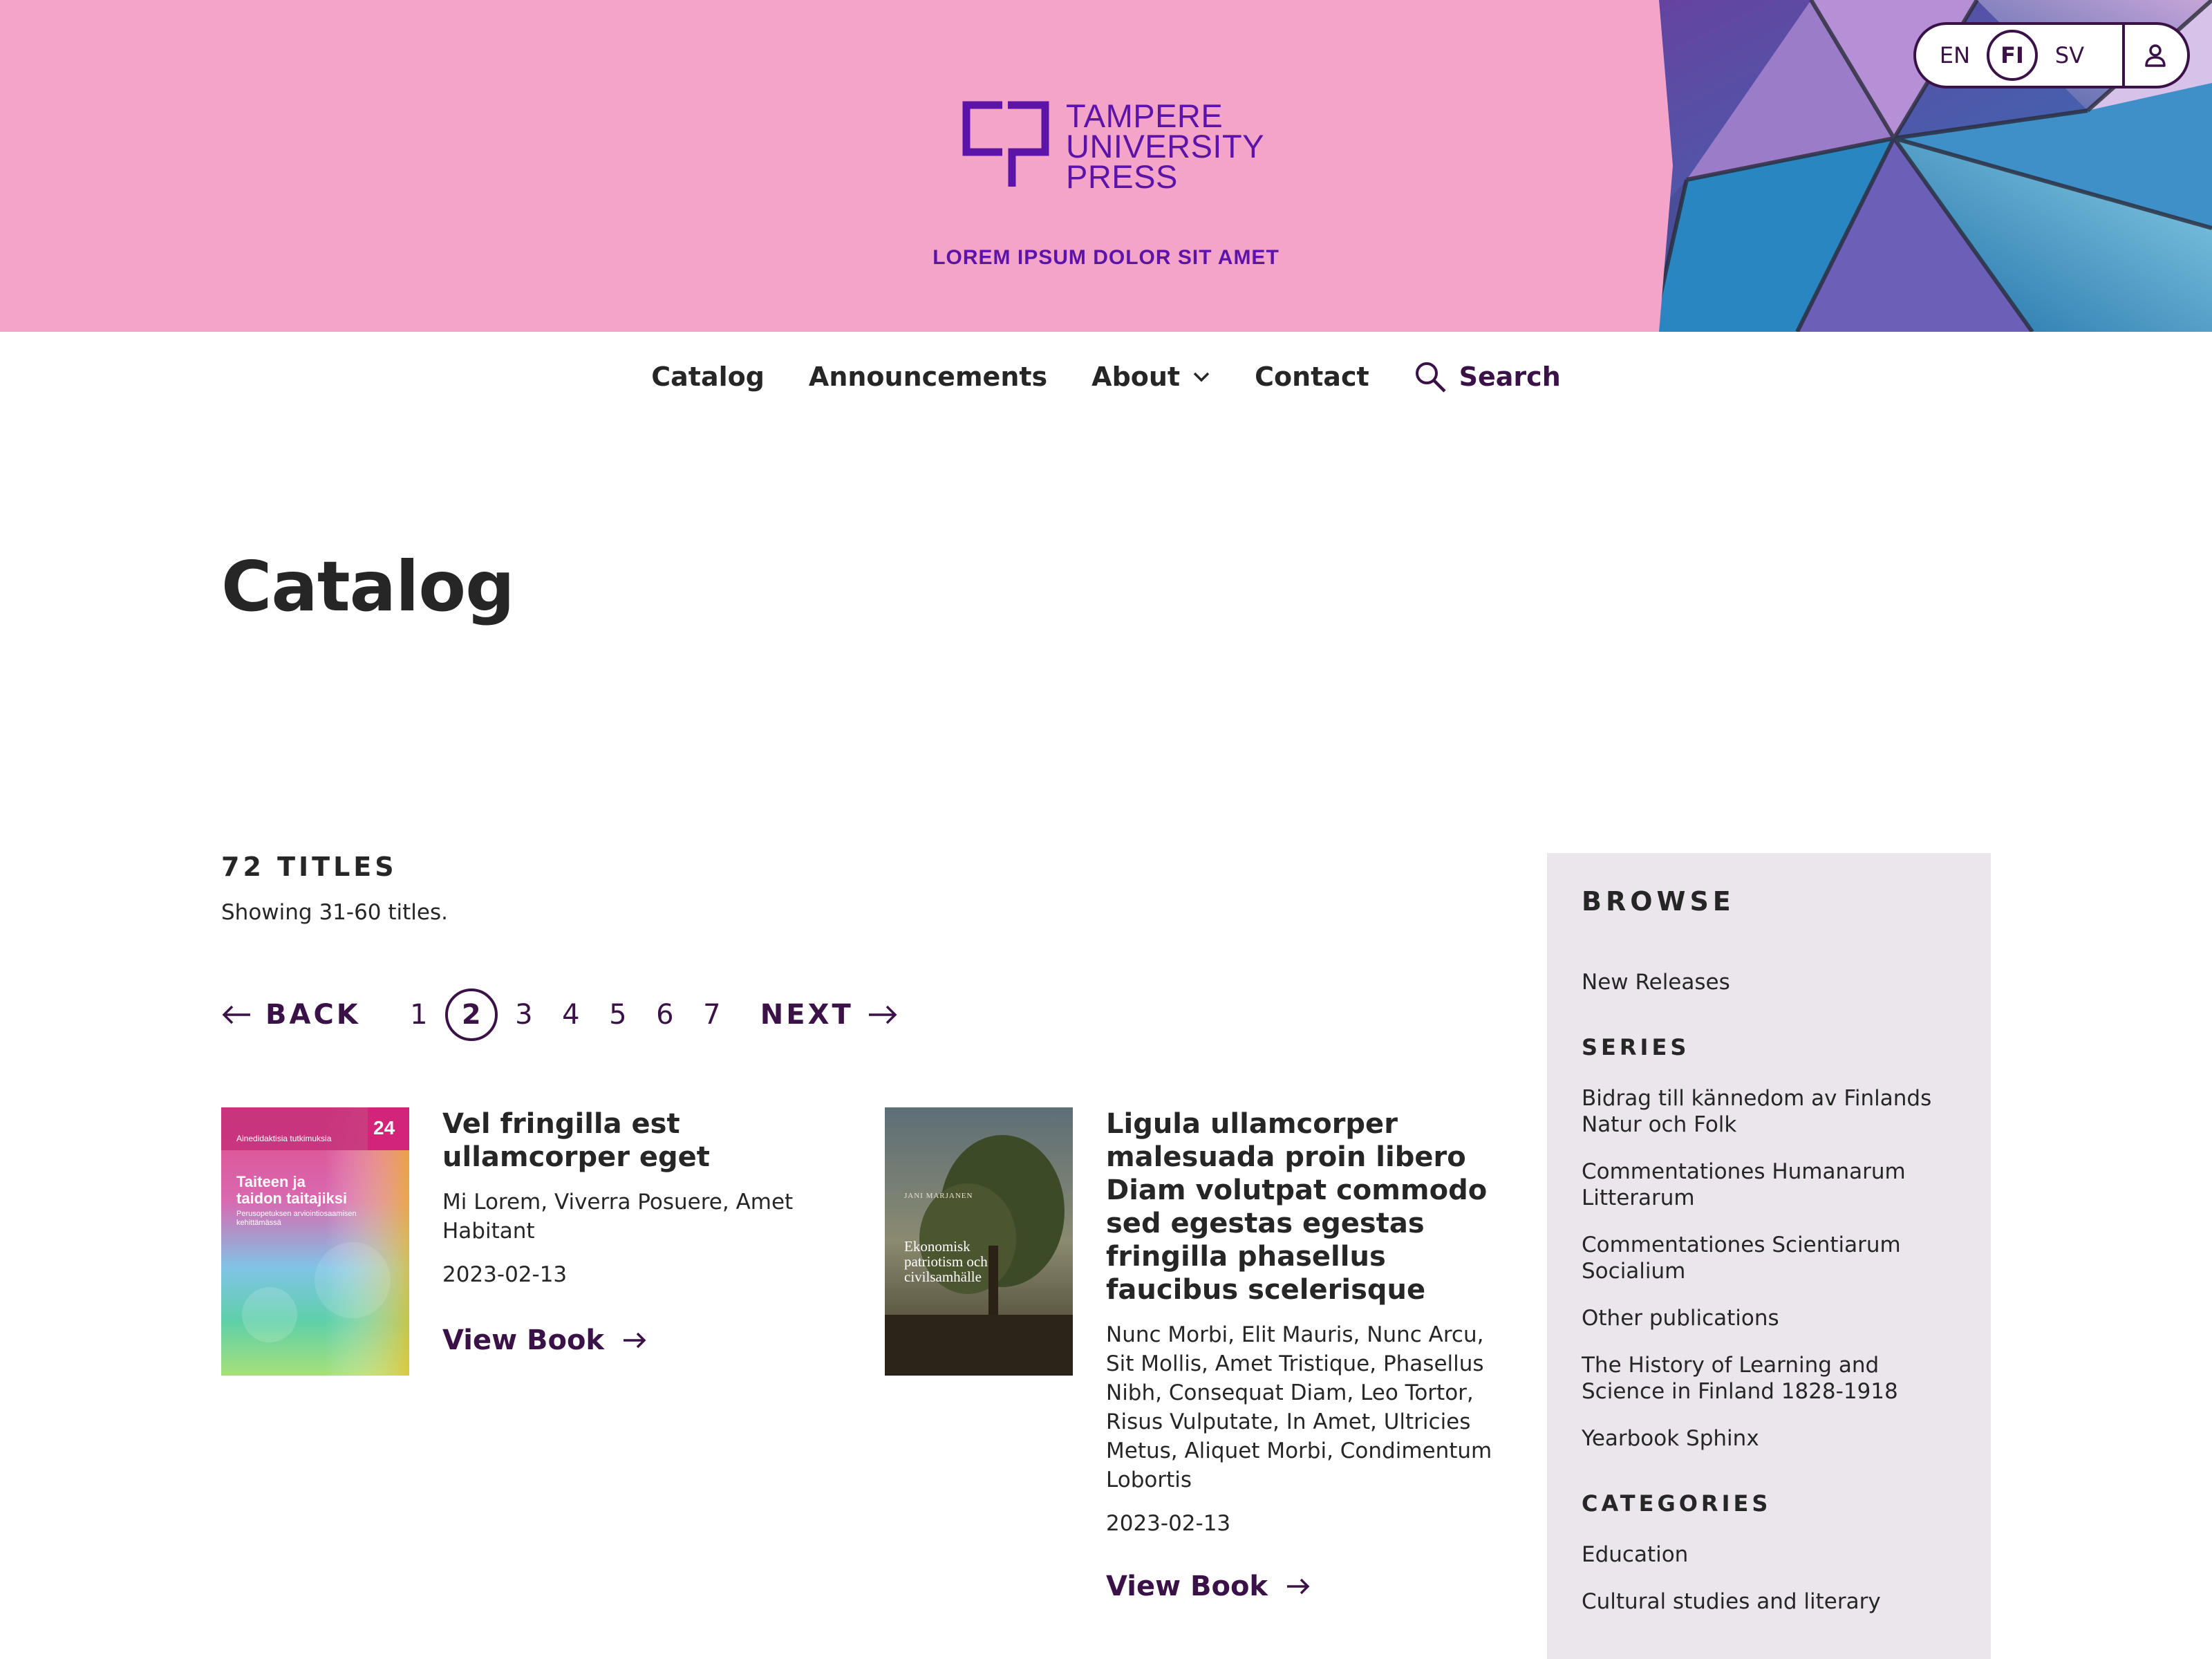 The height and width of the screenshot is (1659, 2212). I want to click on nav-contact: Contact, so click(1312, 377).